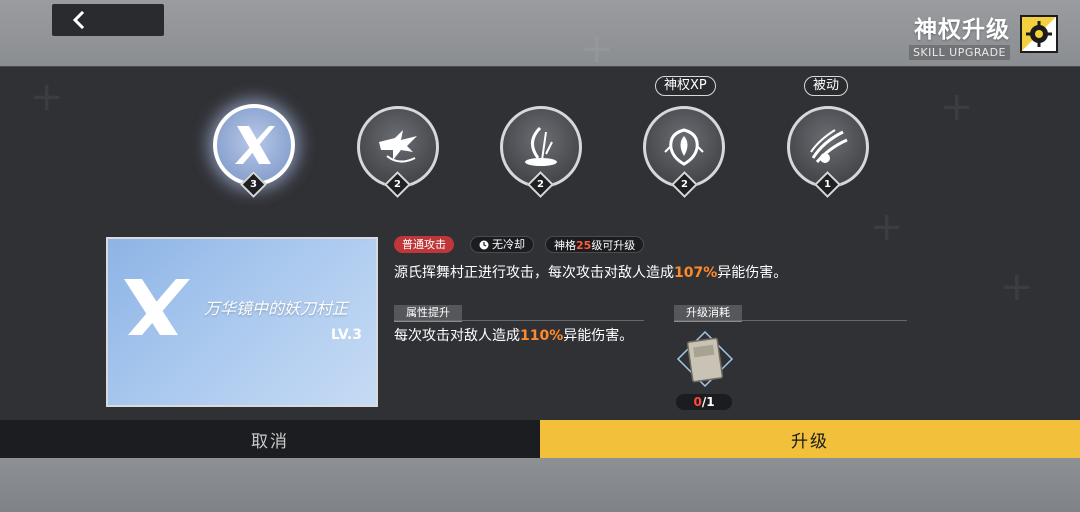 Image resolution: width=1080 pixels, height=512 pixels. Describe the element at coordinates (959, 52) in the screenshot. I see `page-subtitle: SKILL UPGRADE` at that location.